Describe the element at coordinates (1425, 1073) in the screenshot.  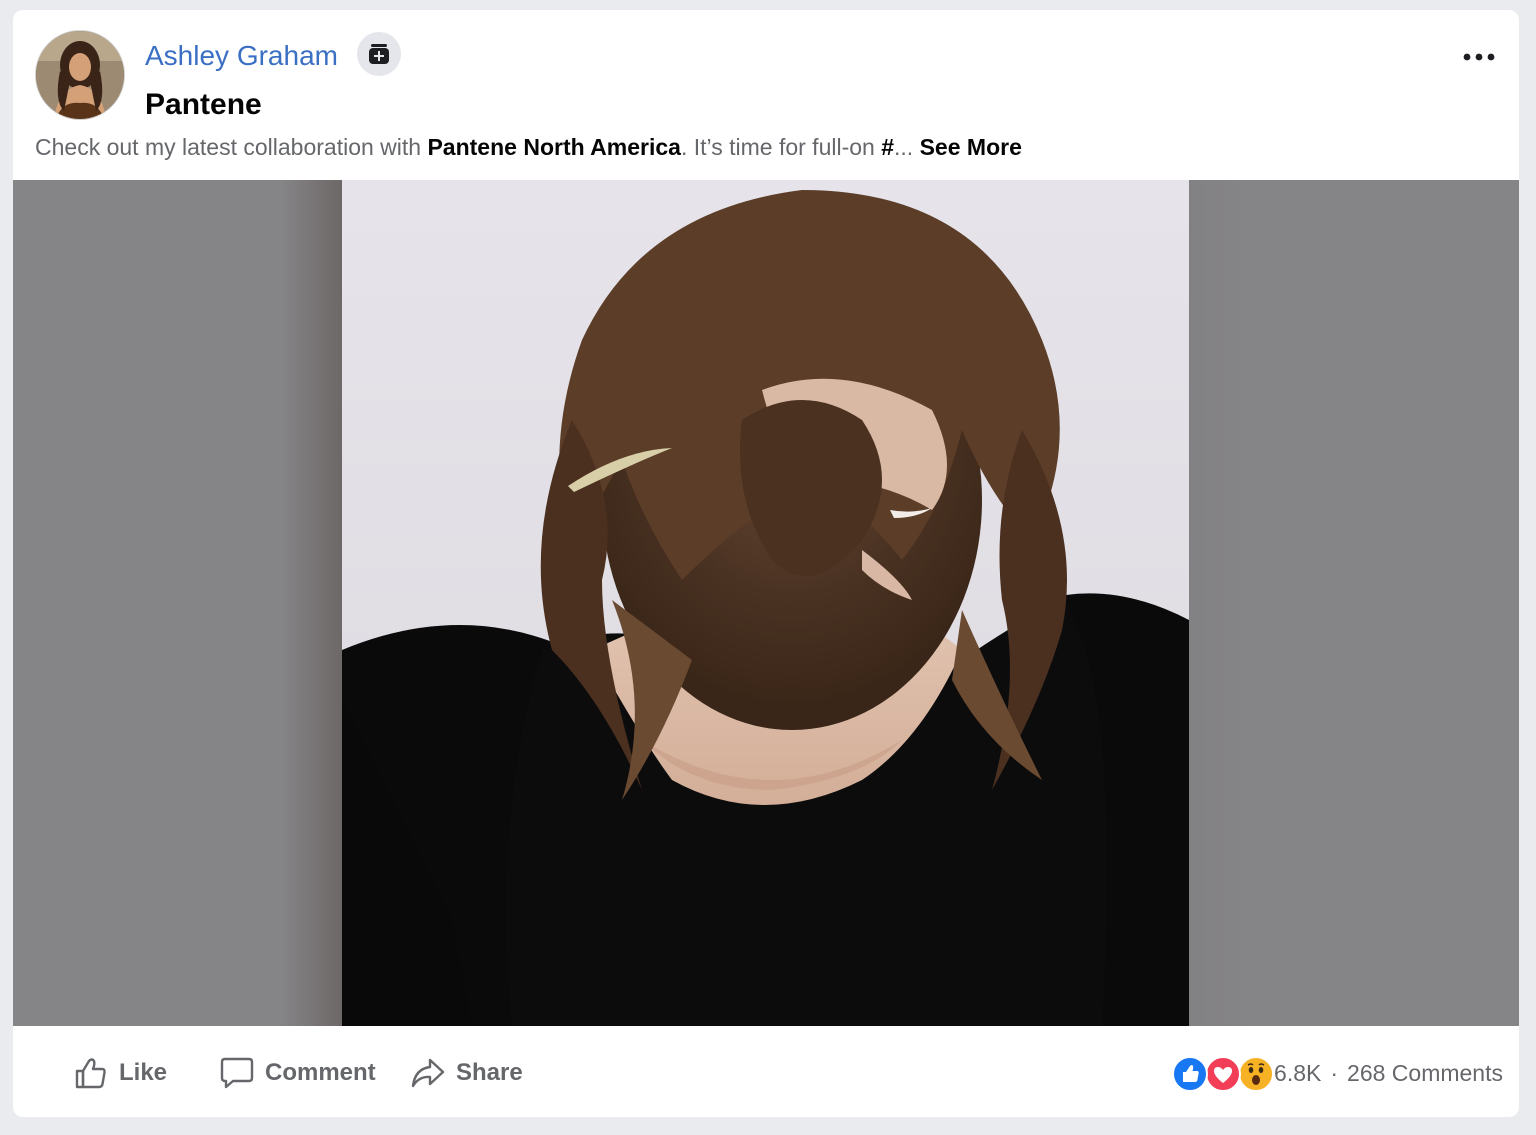
I see `comments-count-link: 268 Comments` at that location.